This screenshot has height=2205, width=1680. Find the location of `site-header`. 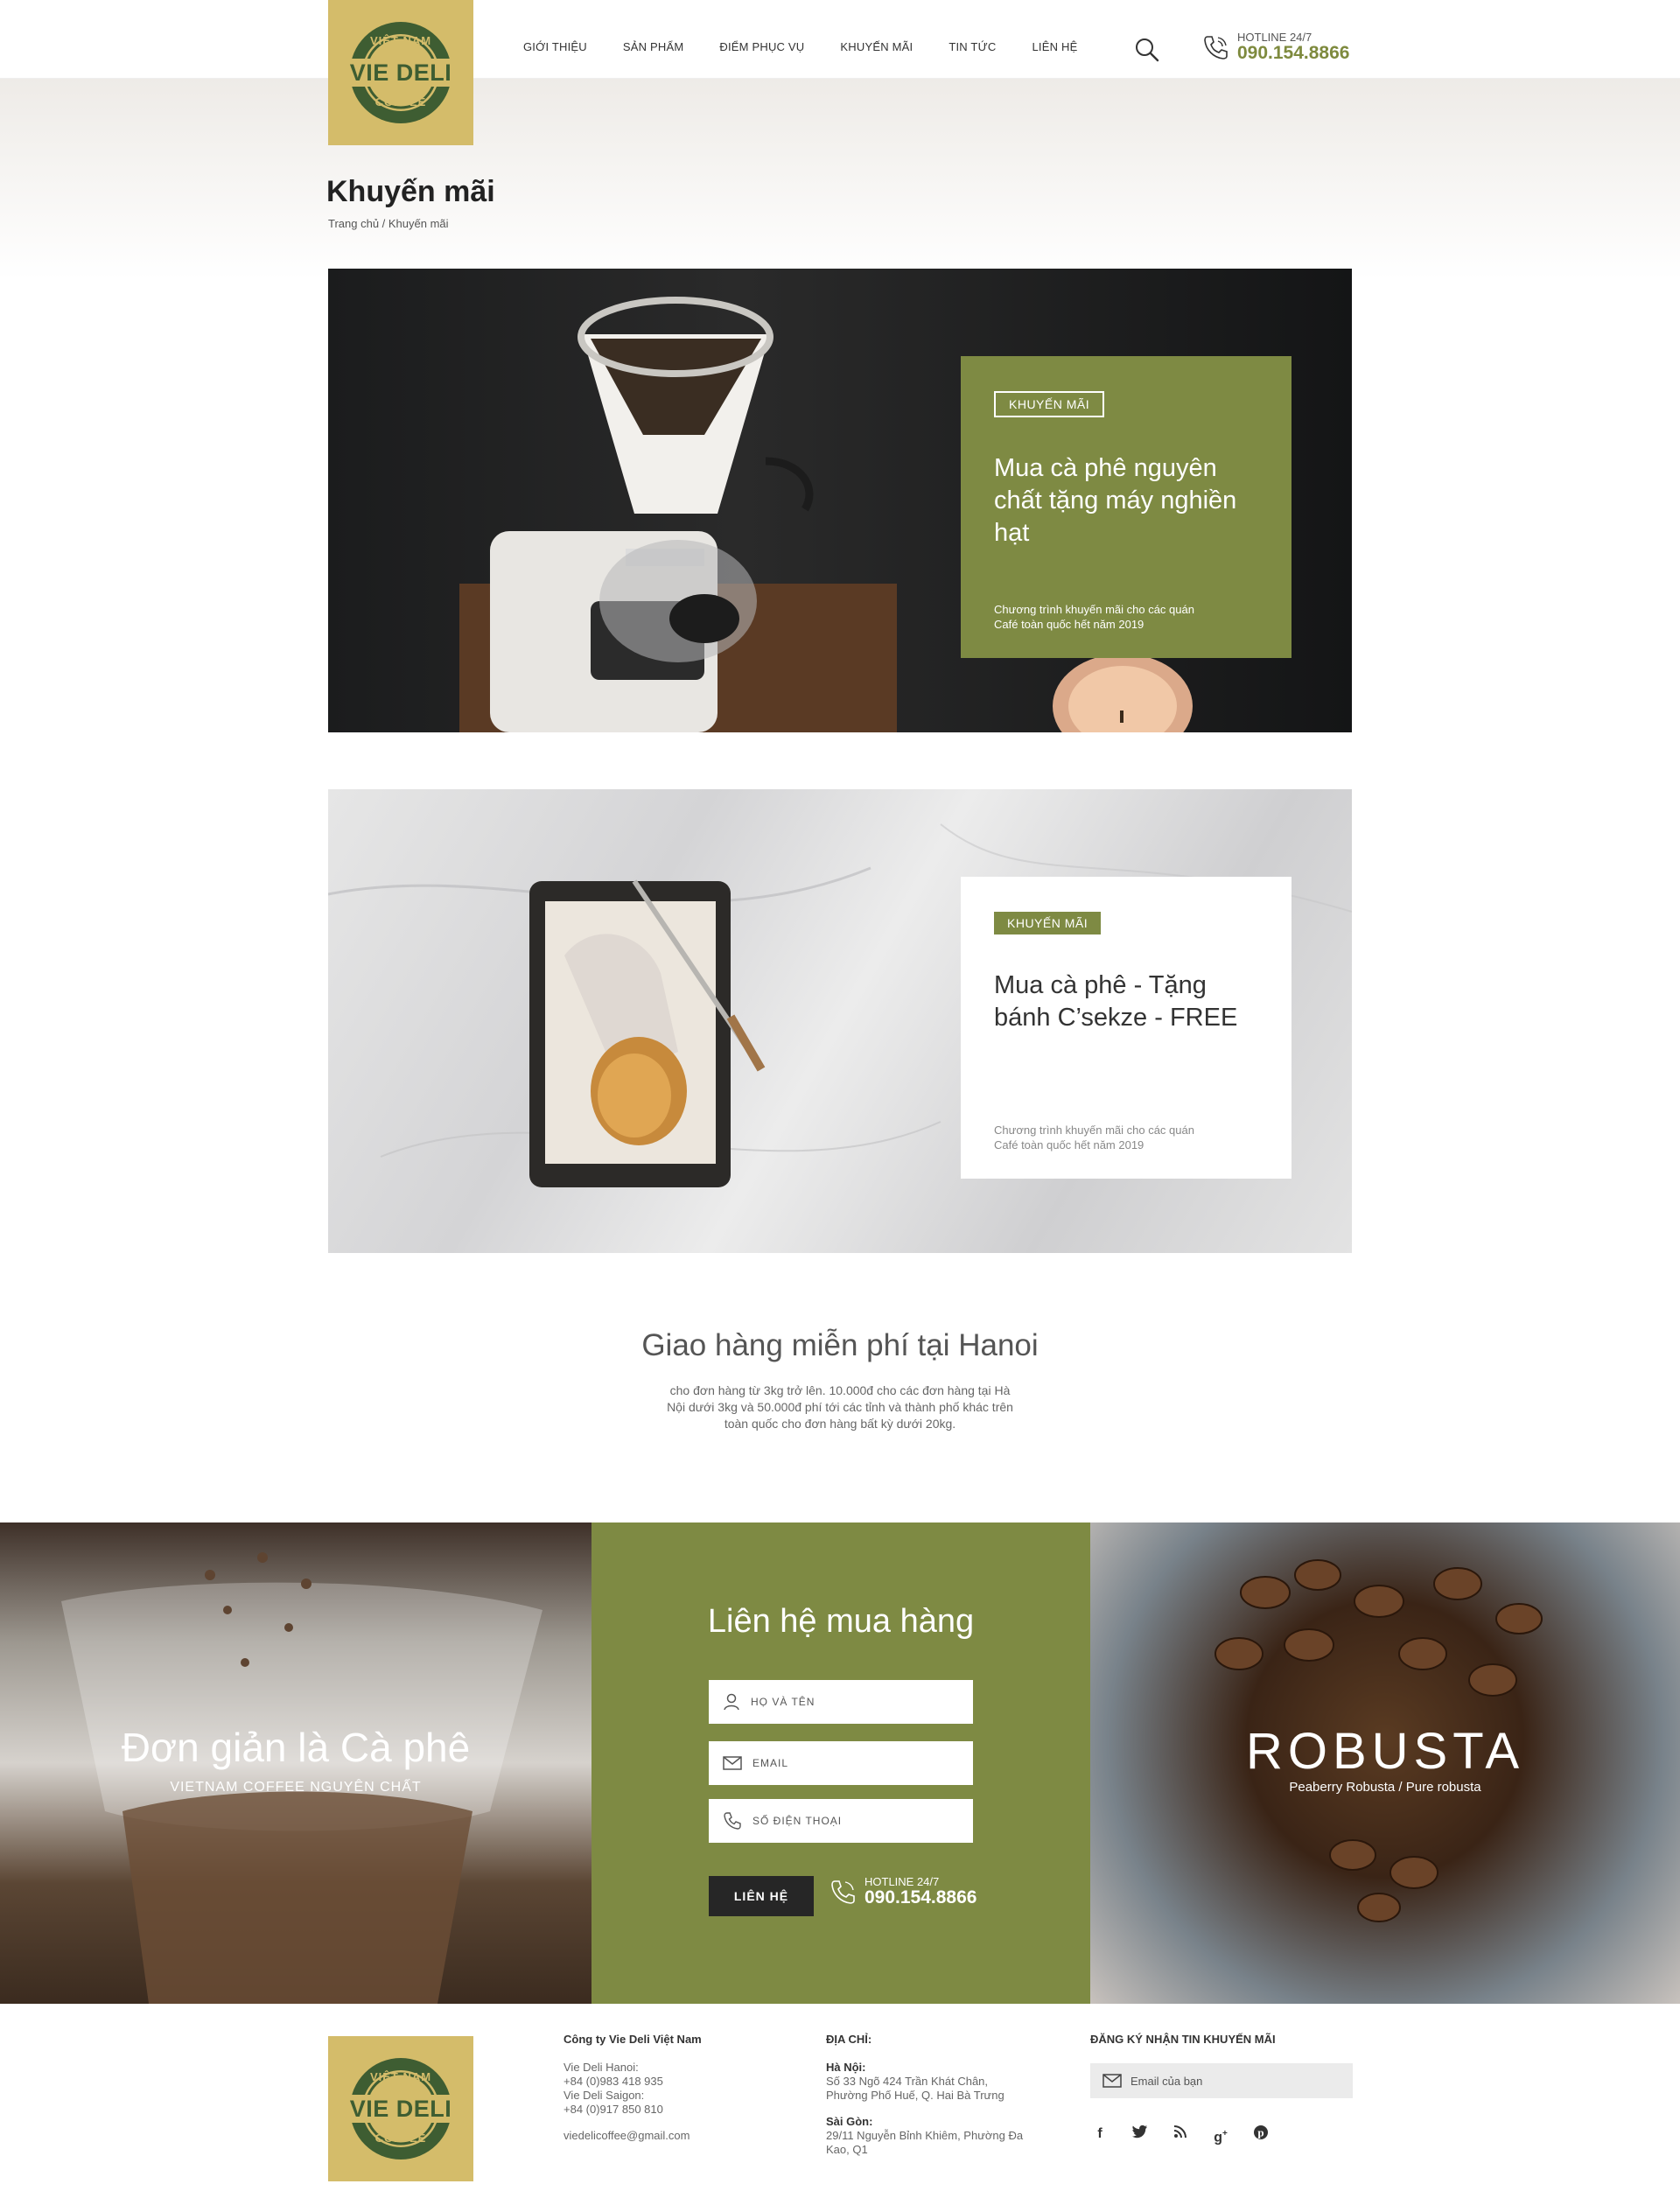

site-header is located at coordinates (840, 39).